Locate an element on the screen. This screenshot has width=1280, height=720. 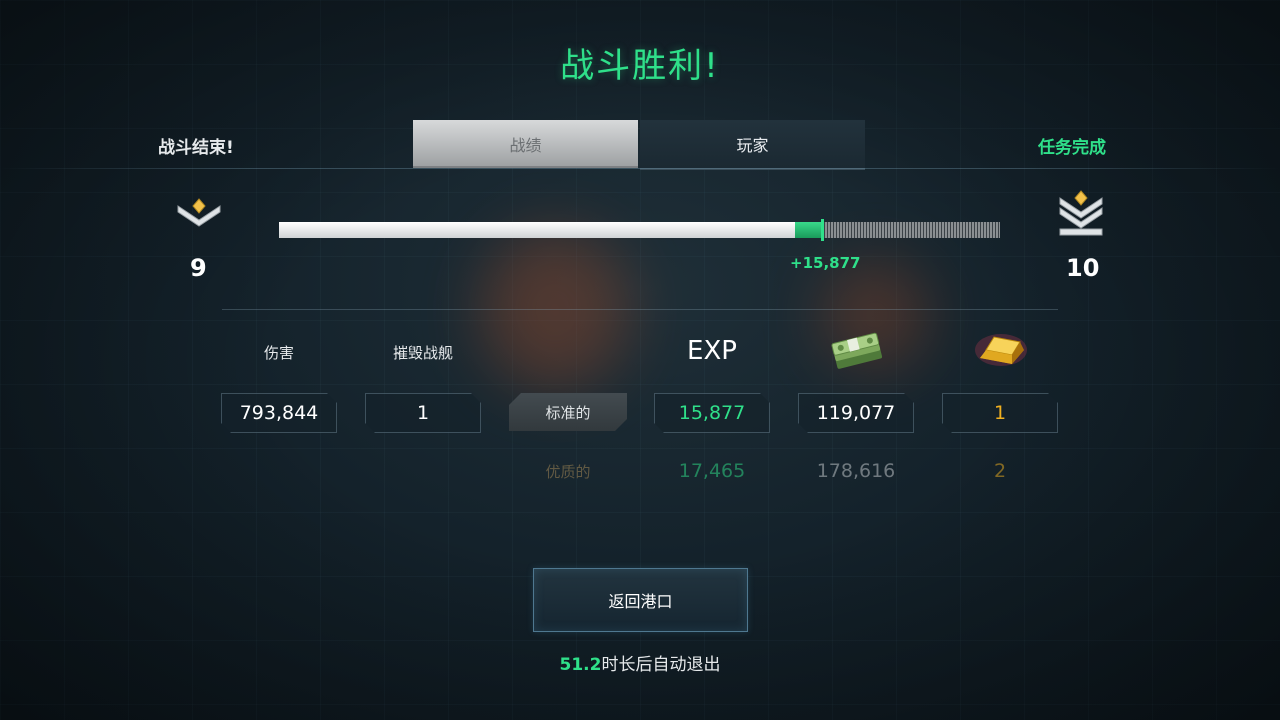
cash-stack-icon is located at coordinates (857, 350).